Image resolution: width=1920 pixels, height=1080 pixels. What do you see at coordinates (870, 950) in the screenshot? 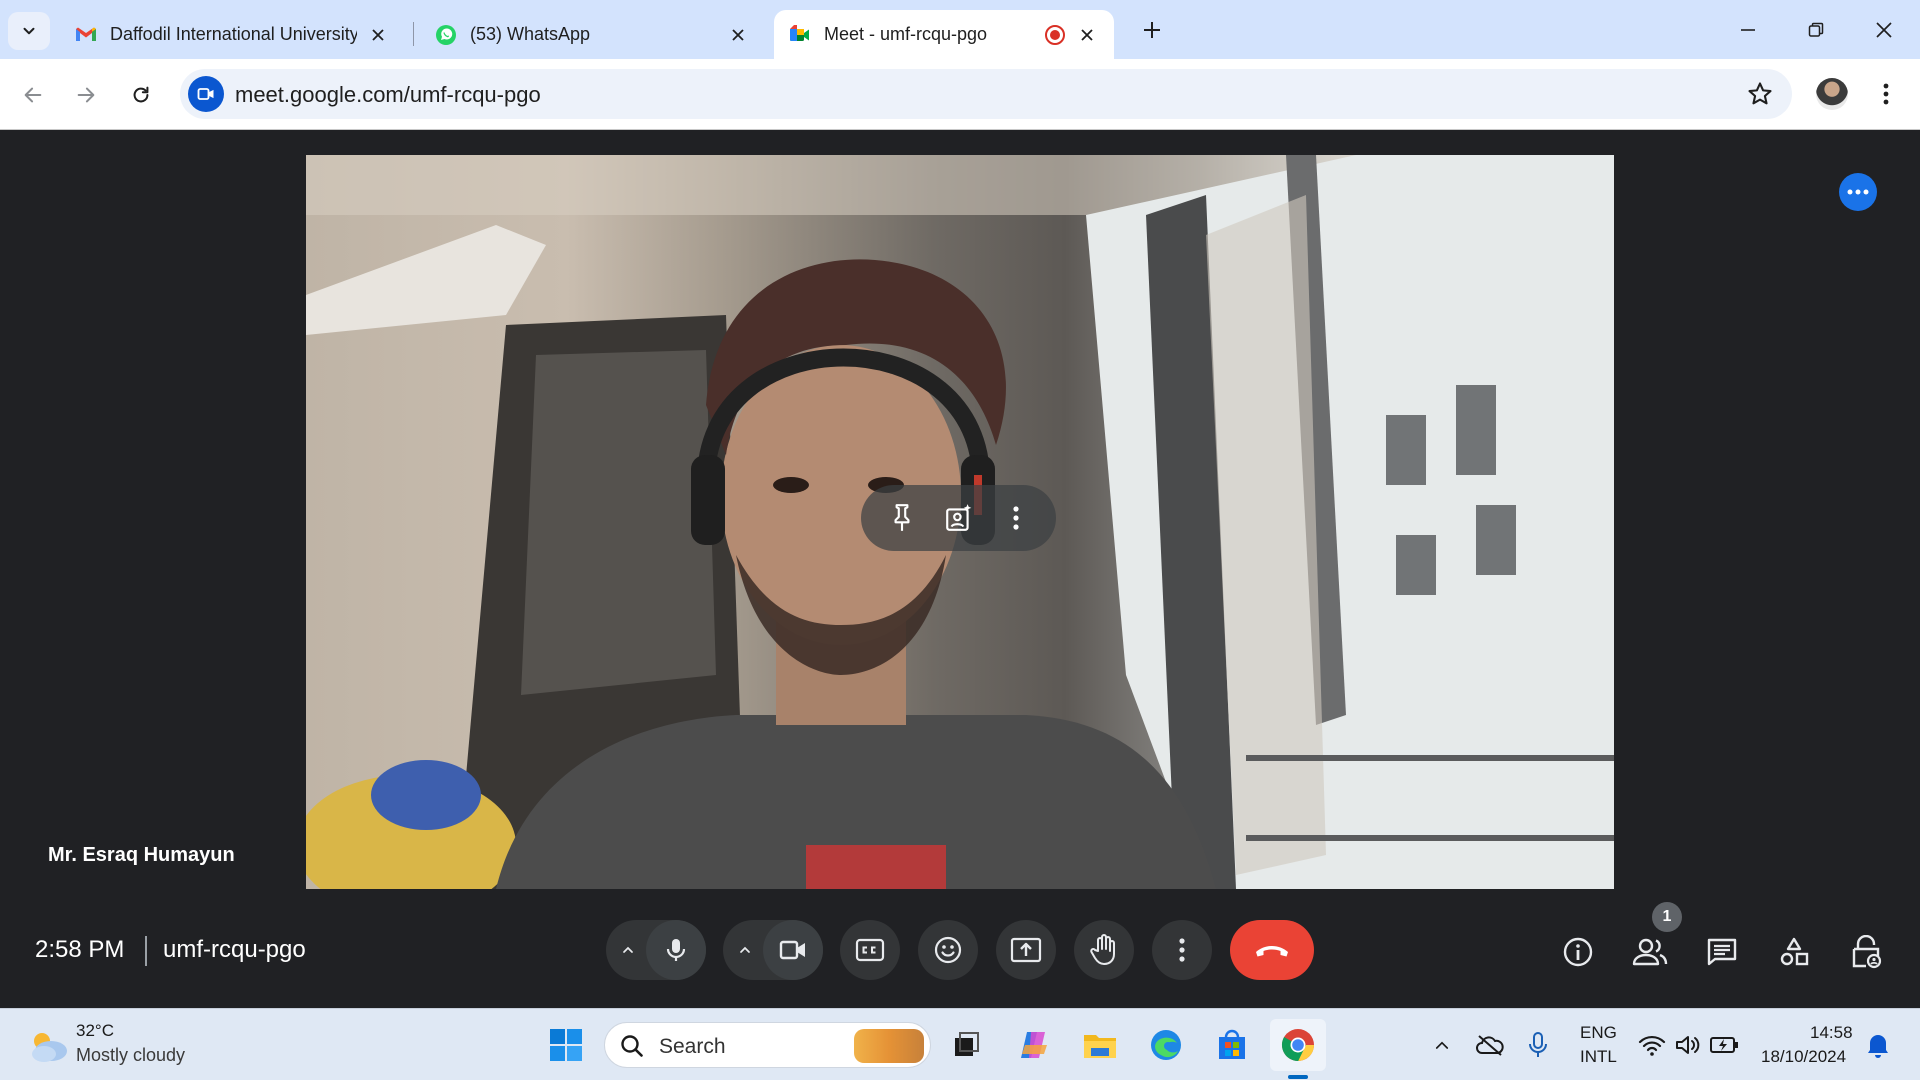
I see `captions-button` at bounding box center [870, 950].